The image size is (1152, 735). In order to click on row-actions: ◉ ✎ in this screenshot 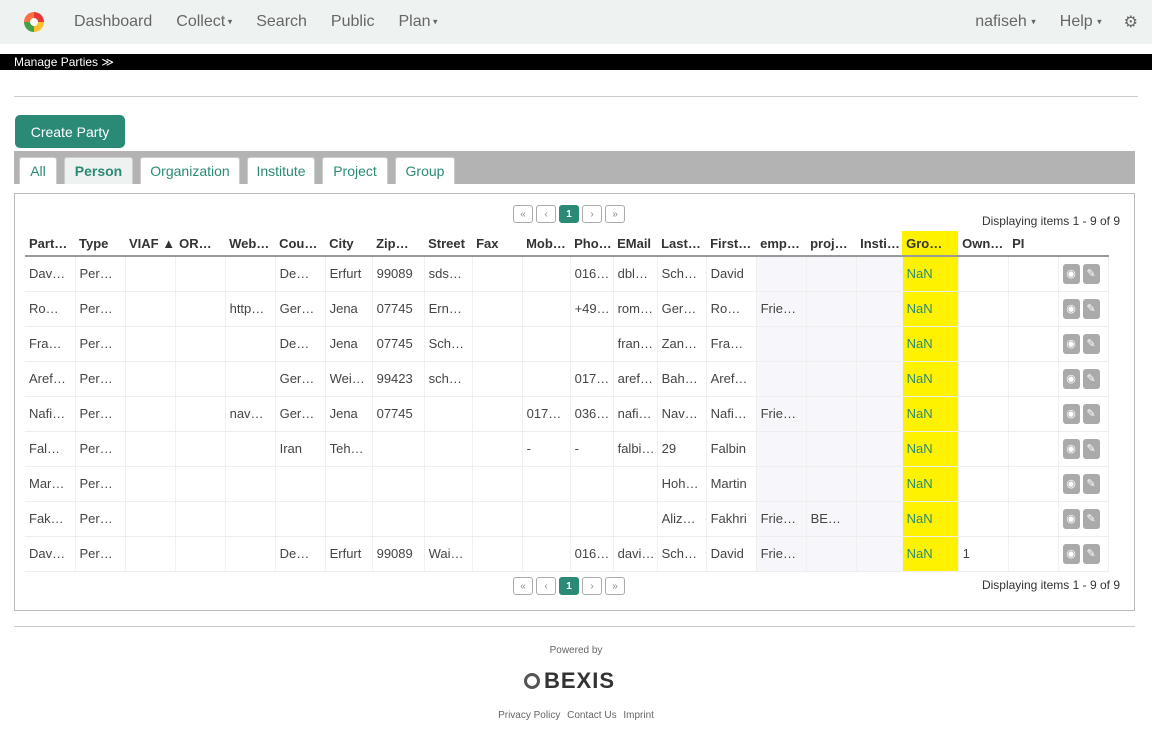, I will do `click(1083, 519)`.